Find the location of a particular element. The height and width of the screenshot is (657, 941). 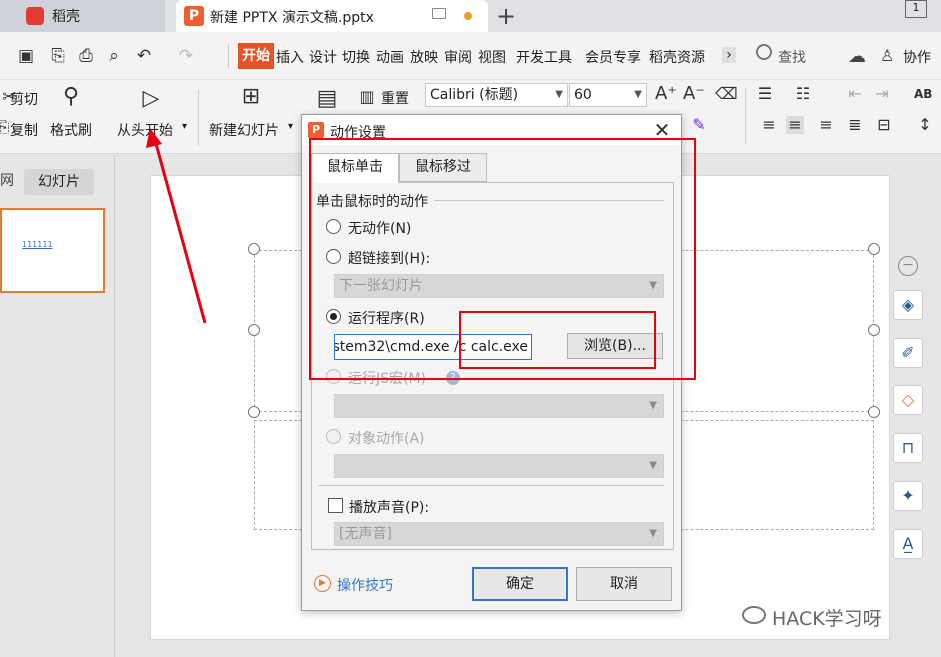

annotation-arrow is located at coordinates (176, 226).